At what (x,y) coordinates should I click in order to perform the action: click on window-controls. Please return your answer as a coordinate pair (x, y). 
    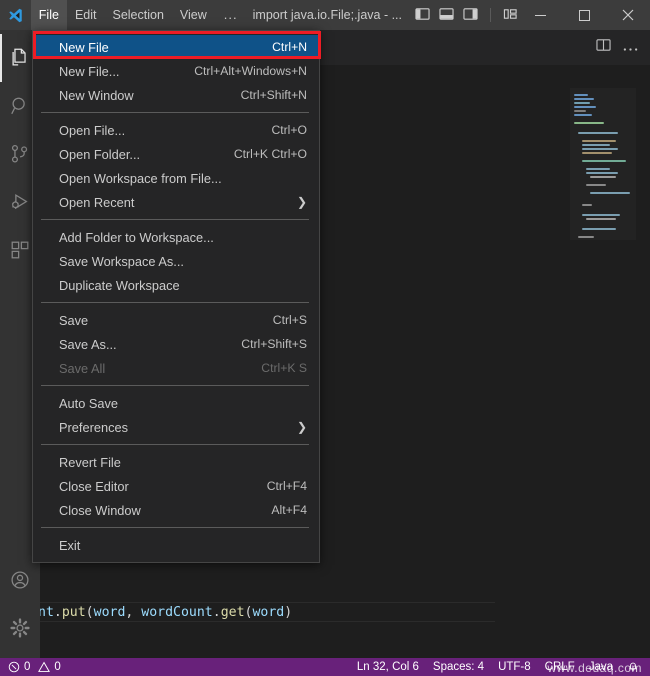
    Looking at the image, I should click on (584, 15).